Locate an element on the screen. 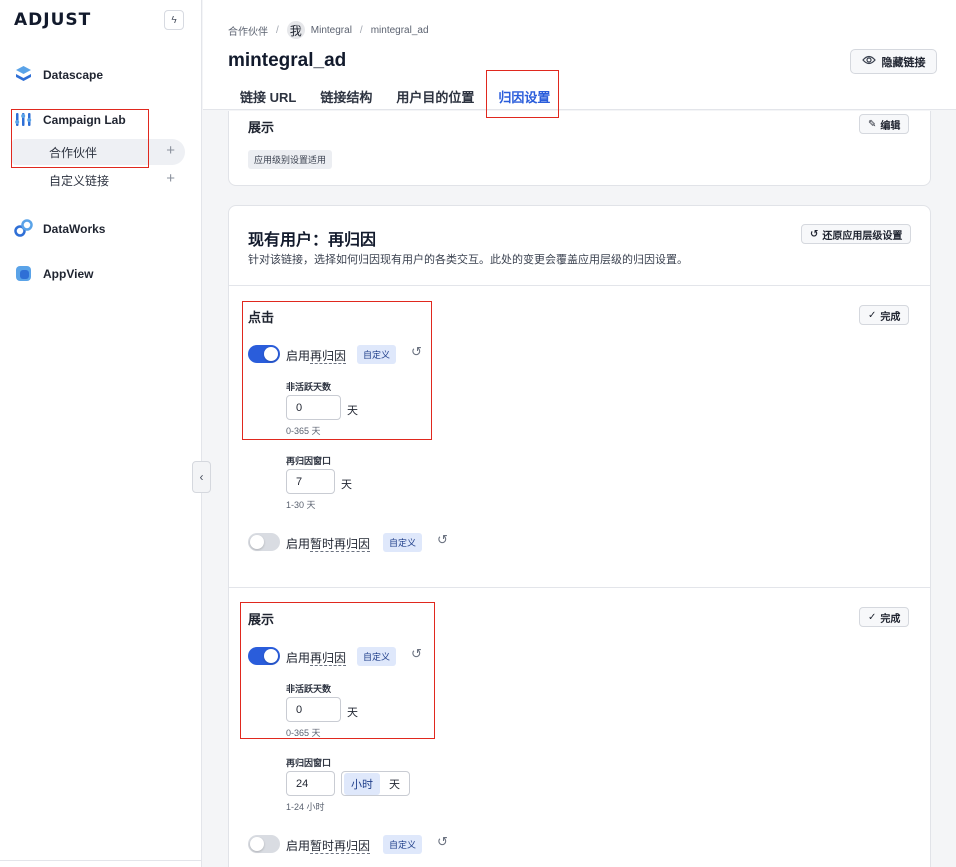  page-title: mintegral_ad is located at coordinates (287, 60).